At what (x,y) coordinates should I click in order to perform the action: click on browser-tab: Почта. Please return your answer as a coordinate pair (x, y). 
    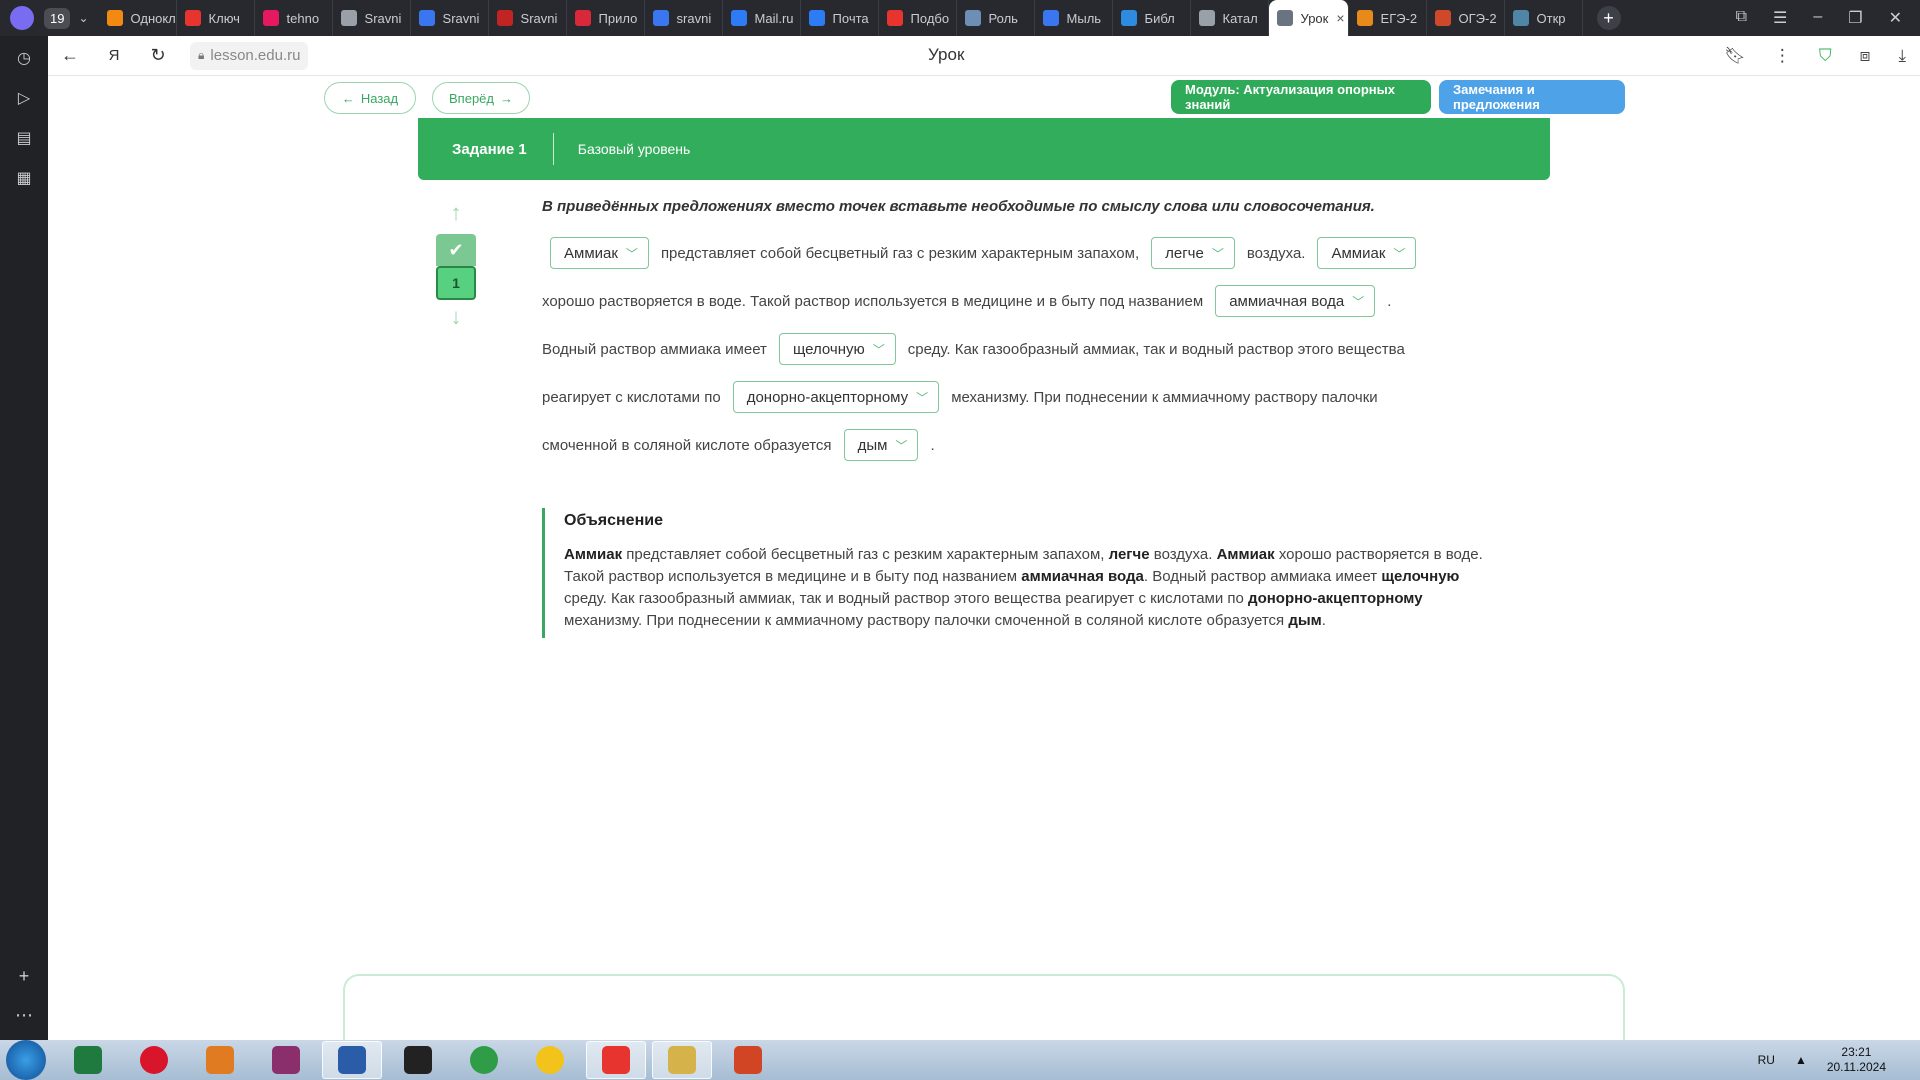
    Looking at the image, I should click on (840, 18).